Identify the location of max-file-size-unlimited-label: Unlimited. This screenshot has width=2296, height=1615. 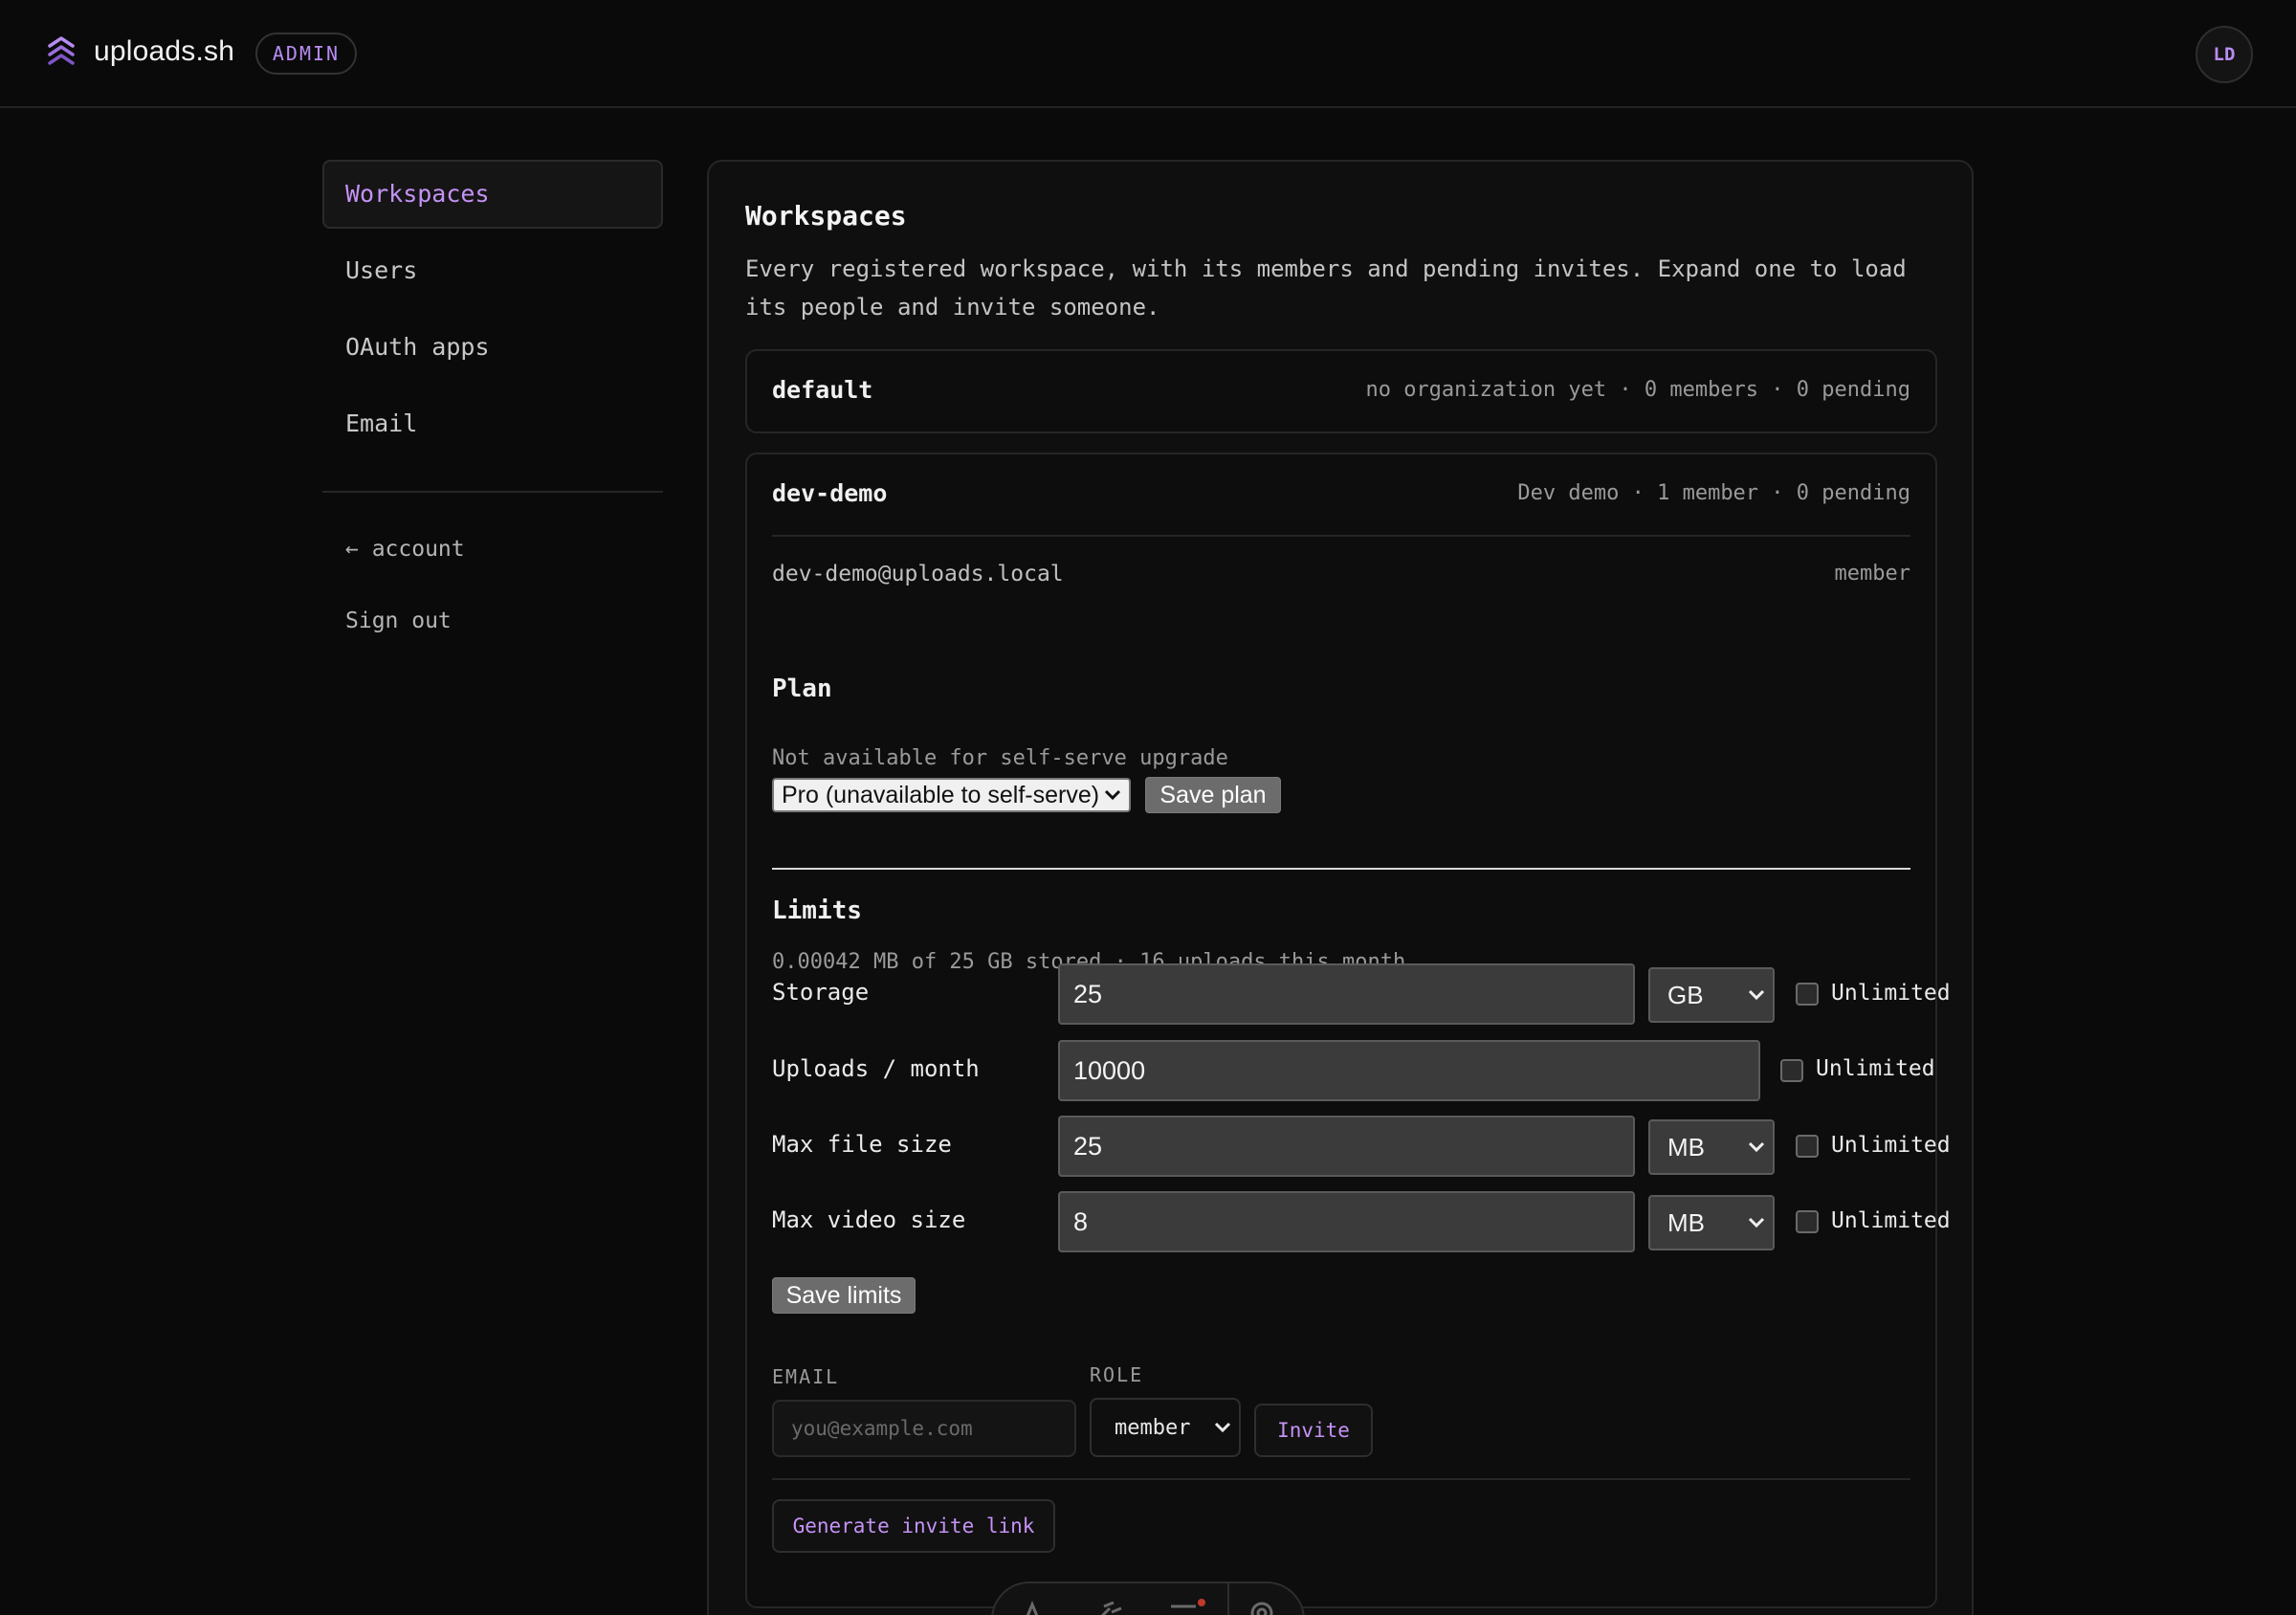
(1891, 1145).